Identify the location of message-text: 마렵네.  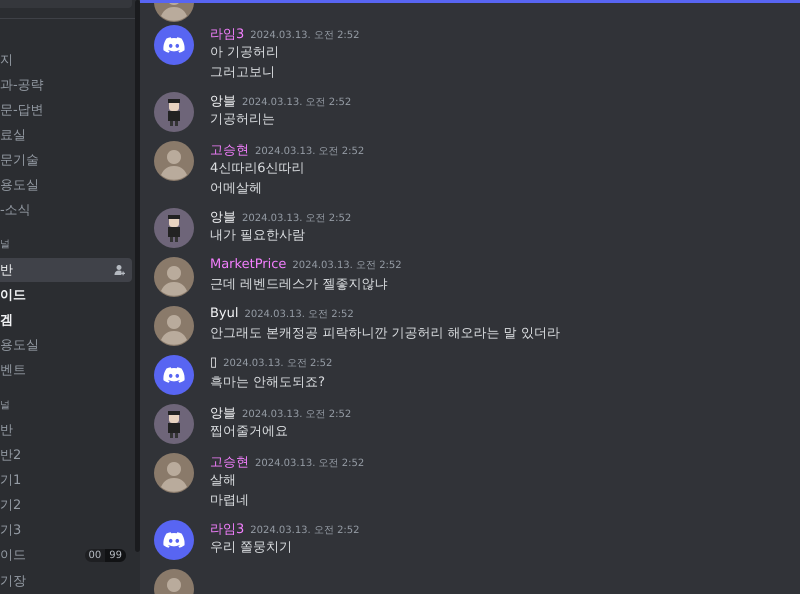
(230, 501).